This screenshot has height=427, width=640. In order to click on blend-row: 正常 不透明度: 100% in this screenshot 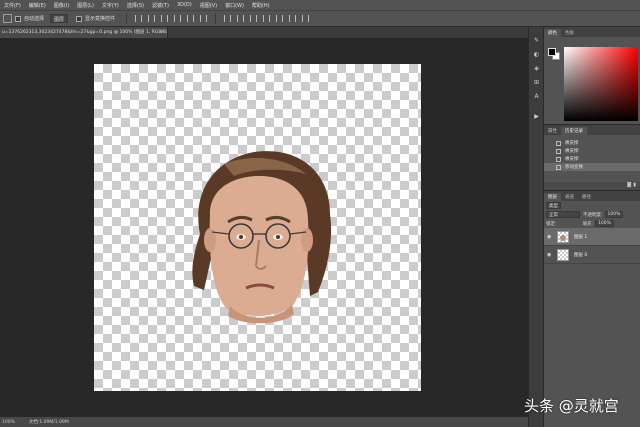, I will do `click(592, 214)`.